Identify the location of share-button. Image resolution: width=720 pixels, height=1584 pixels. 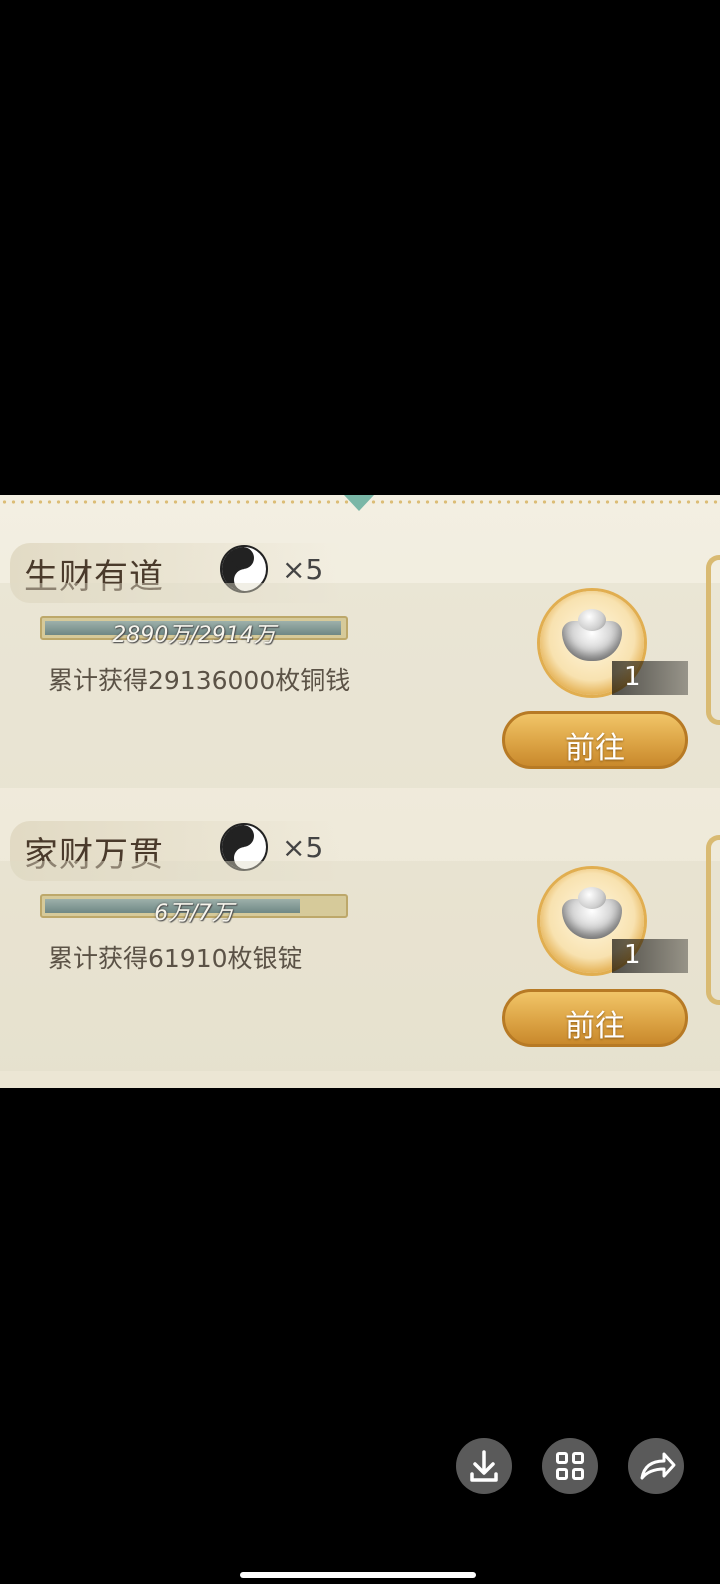
(656, 1466).